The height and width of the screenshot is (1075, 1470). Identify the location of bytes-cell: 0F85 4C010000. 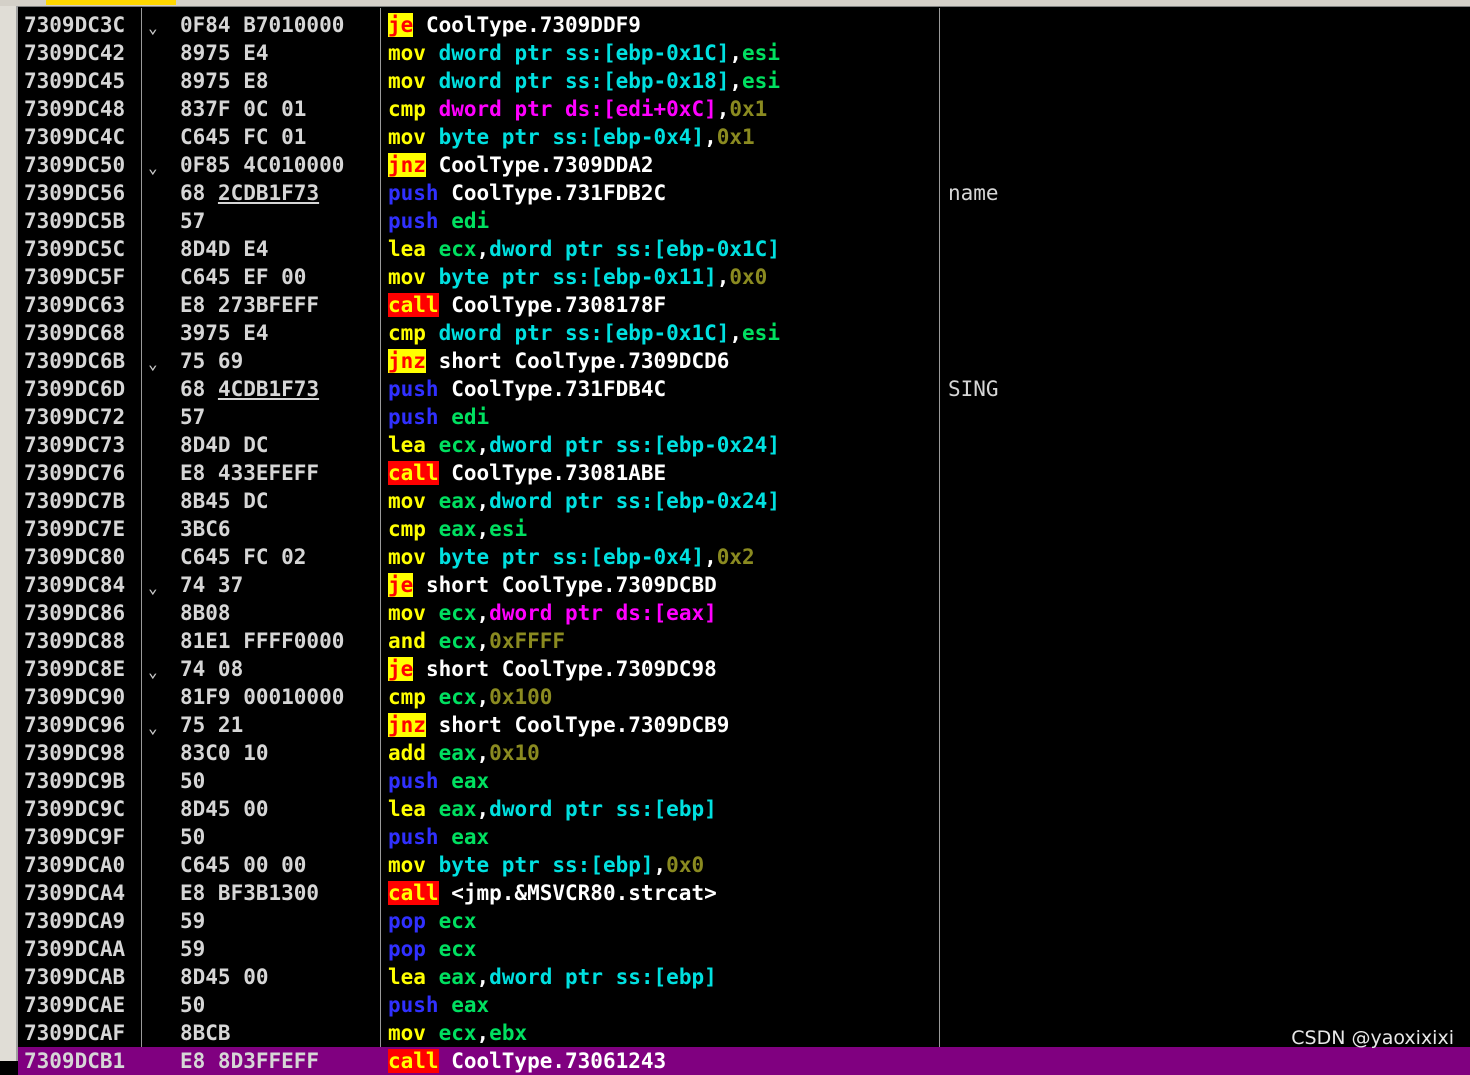
(262, 165).